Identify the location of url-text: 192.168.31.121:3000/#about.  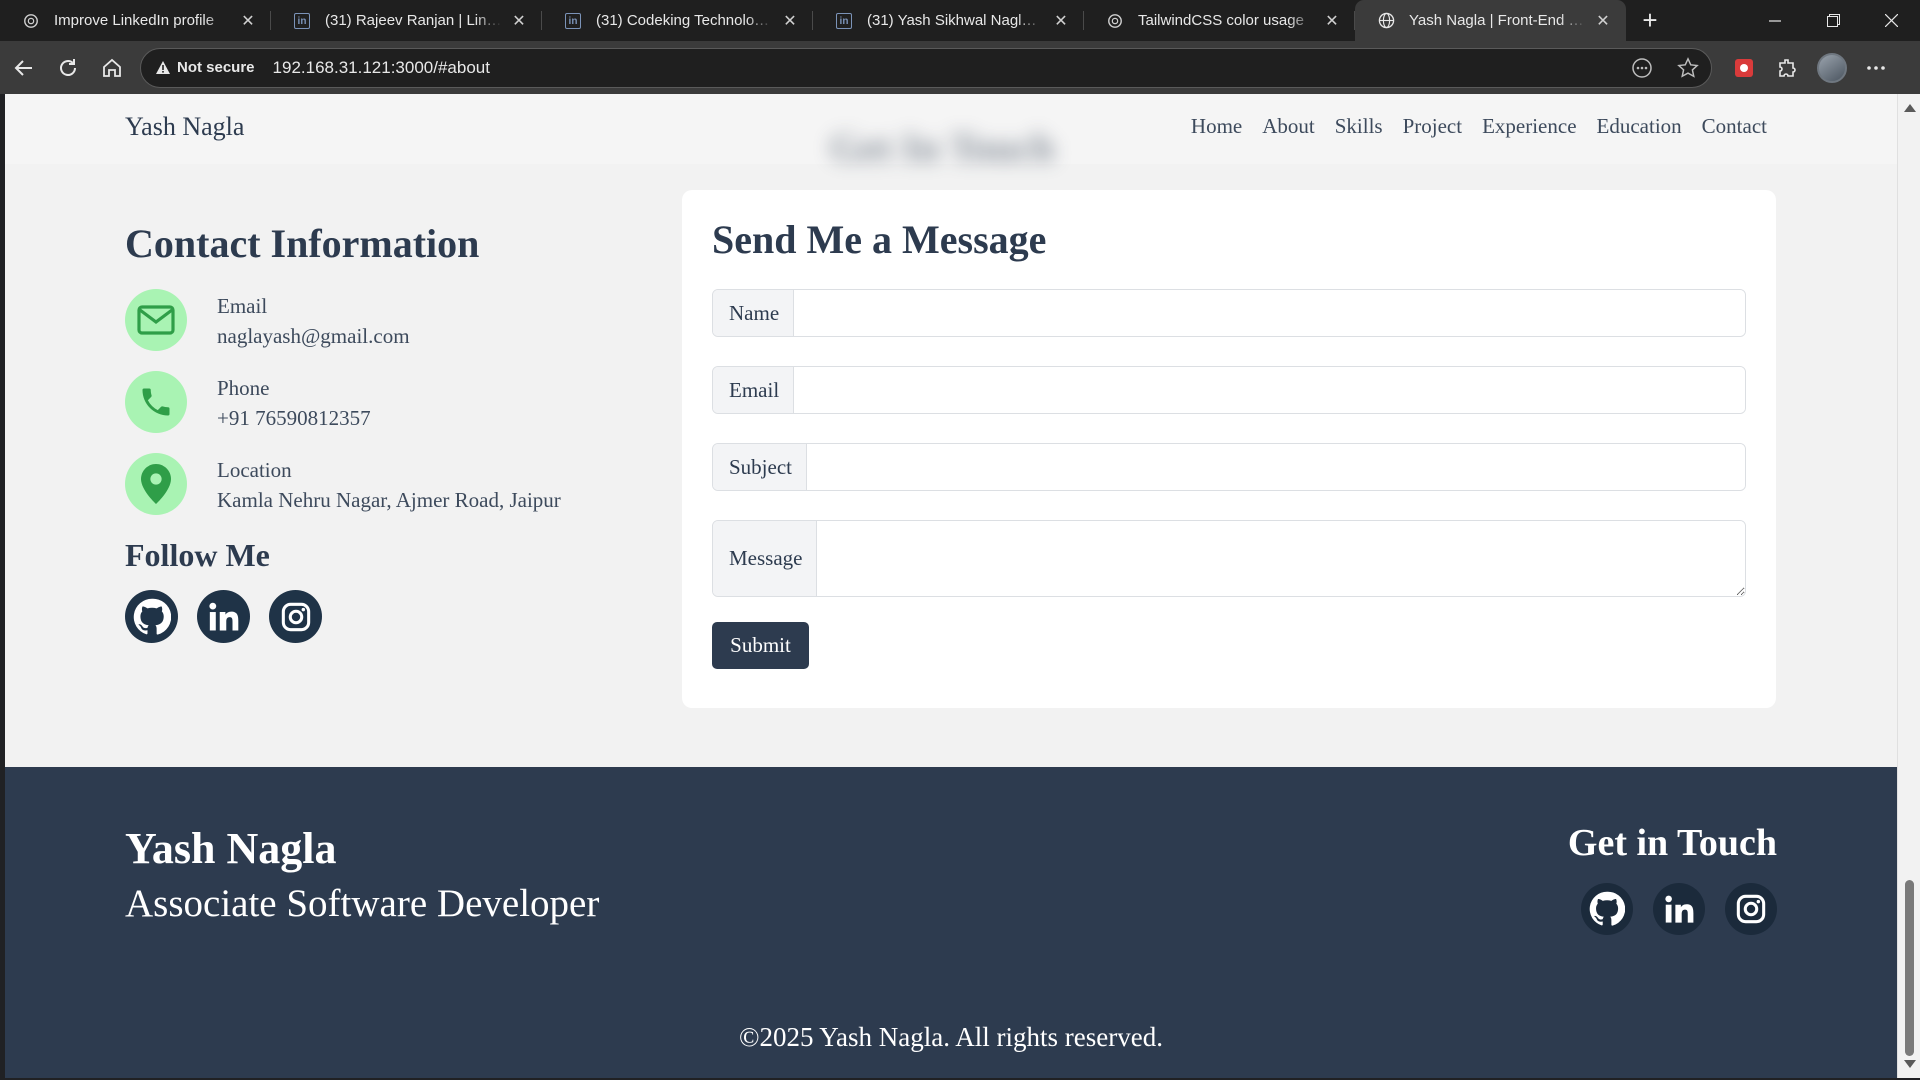
(381, 68).